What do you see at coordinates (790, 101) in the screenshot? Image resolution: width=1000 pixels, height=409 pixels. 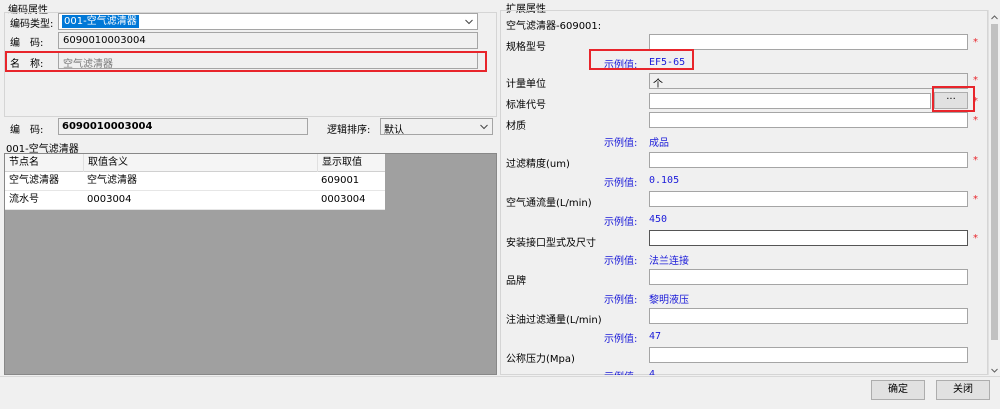 I see `standard-code-input` at bounding box center [790, 101].